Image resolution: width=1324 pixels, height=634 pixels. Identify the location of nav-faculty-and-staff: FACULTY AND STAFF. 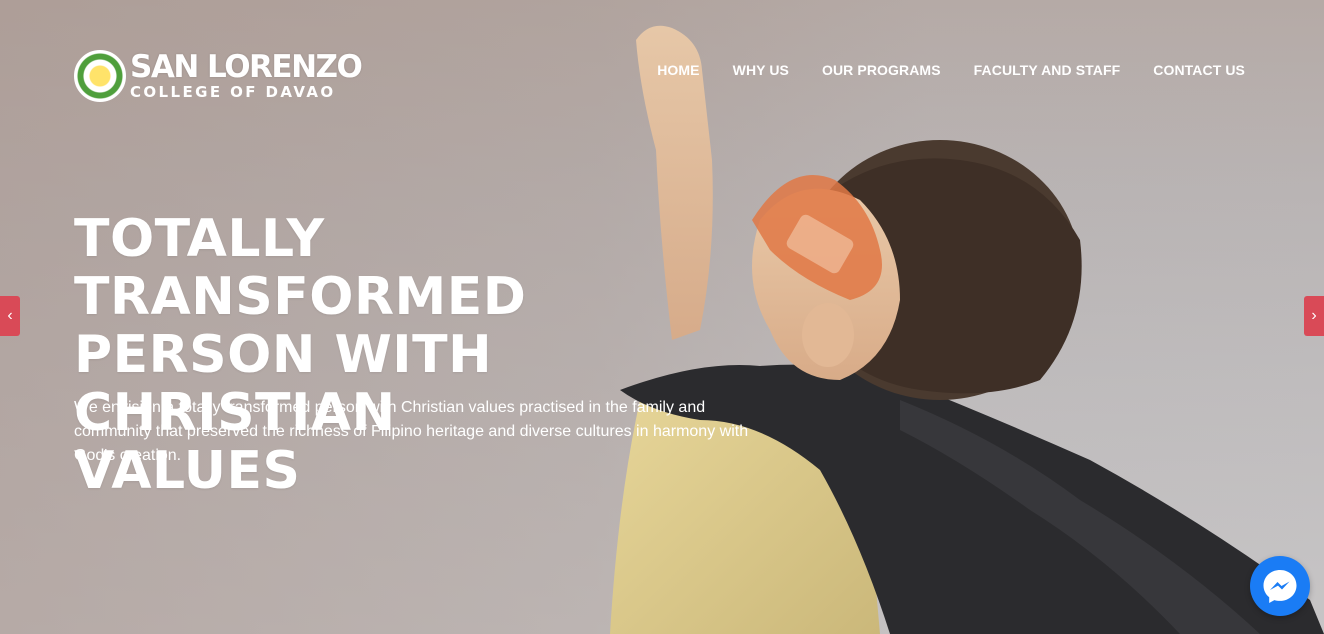
(1047, 70).